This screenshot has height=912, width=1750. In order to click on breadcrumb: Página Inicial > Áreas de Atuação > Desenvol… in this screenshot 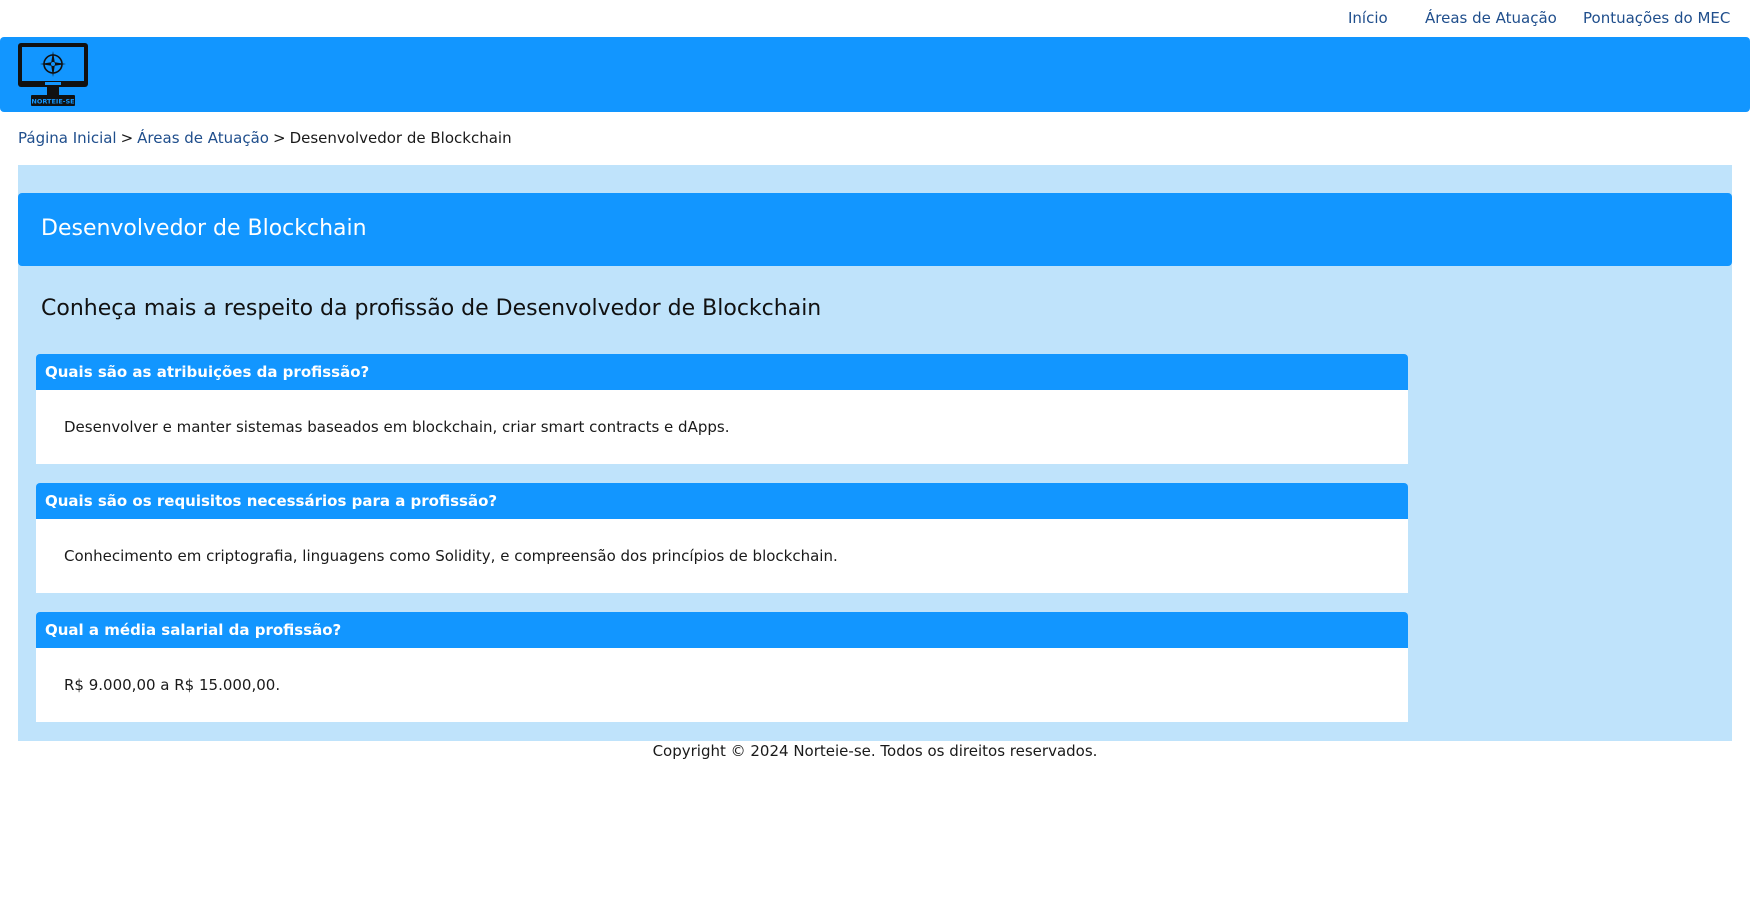, I will do `click(265, 138)`.